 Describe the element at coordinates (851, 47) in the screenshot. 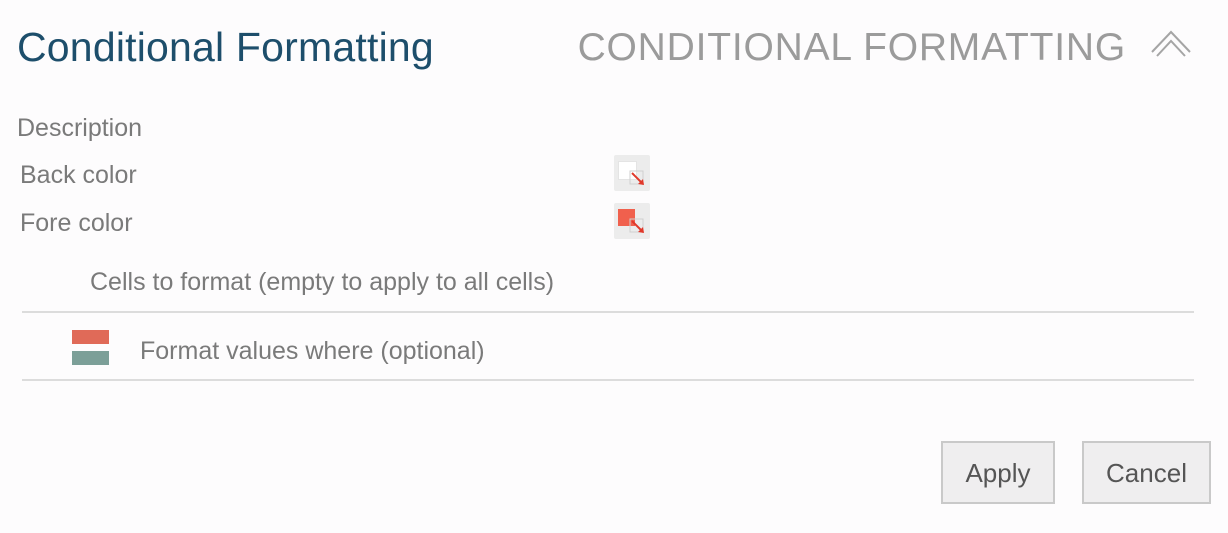

I see `section-header: CONDITIONAL FORMATTING` at that location.